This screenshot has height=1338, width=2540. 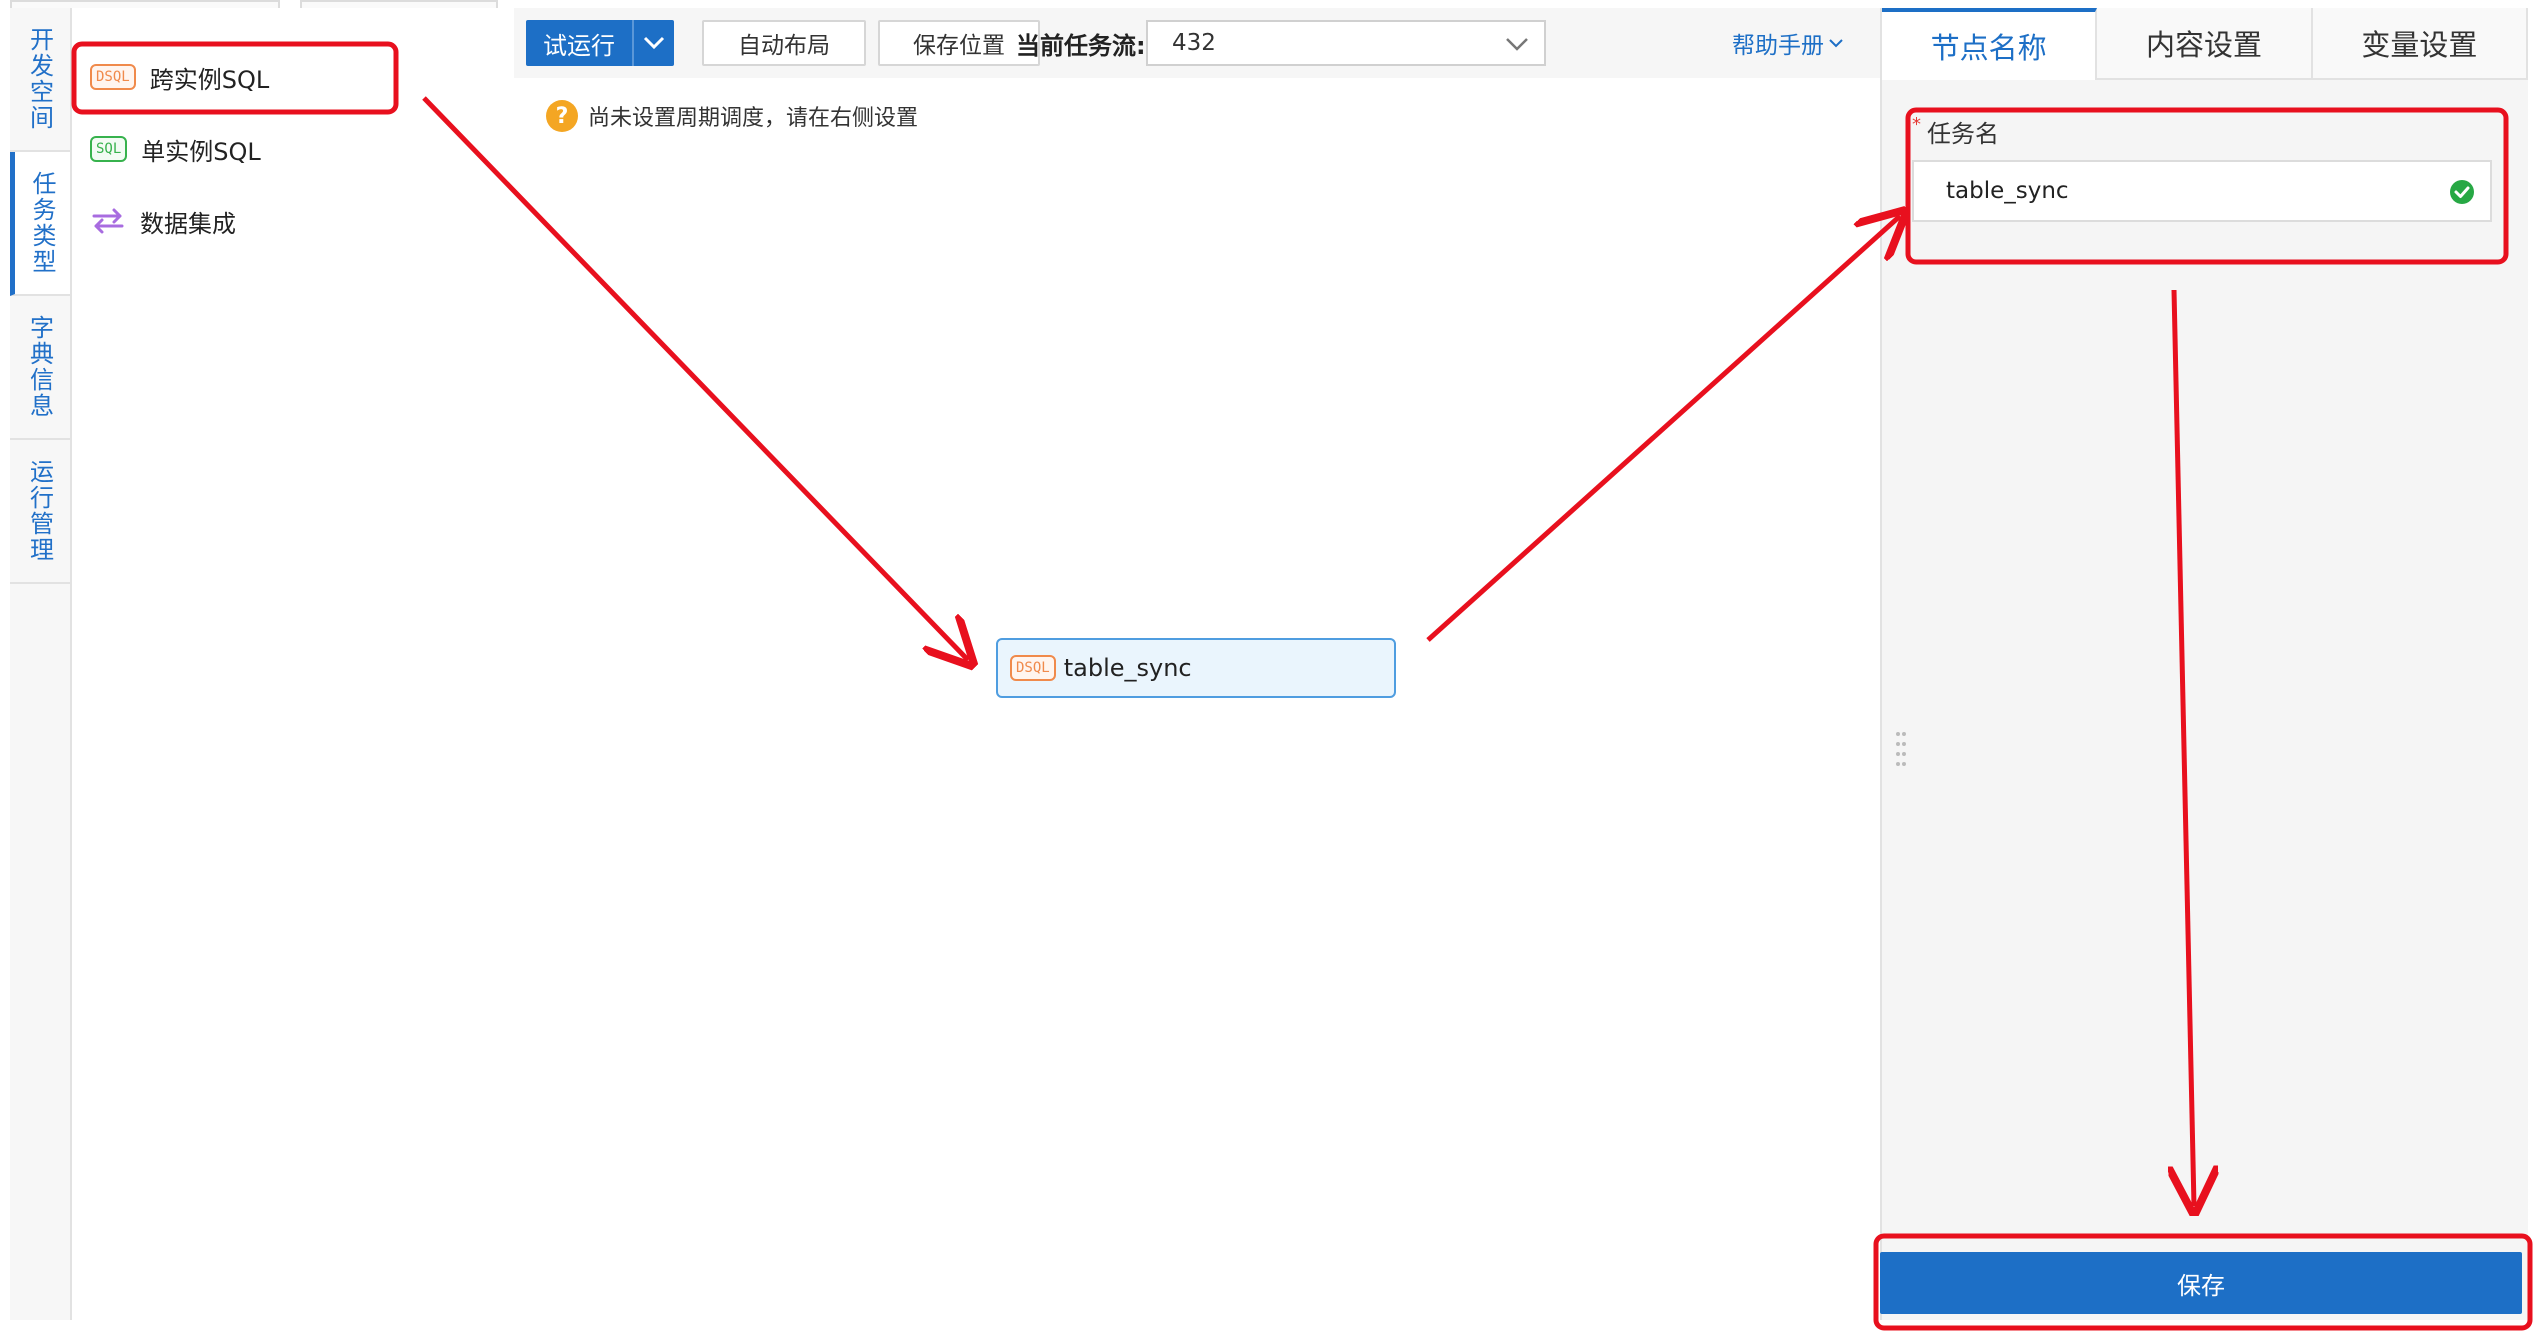 I want to click on sync-arrows-icon, so click(x=108, y=221).